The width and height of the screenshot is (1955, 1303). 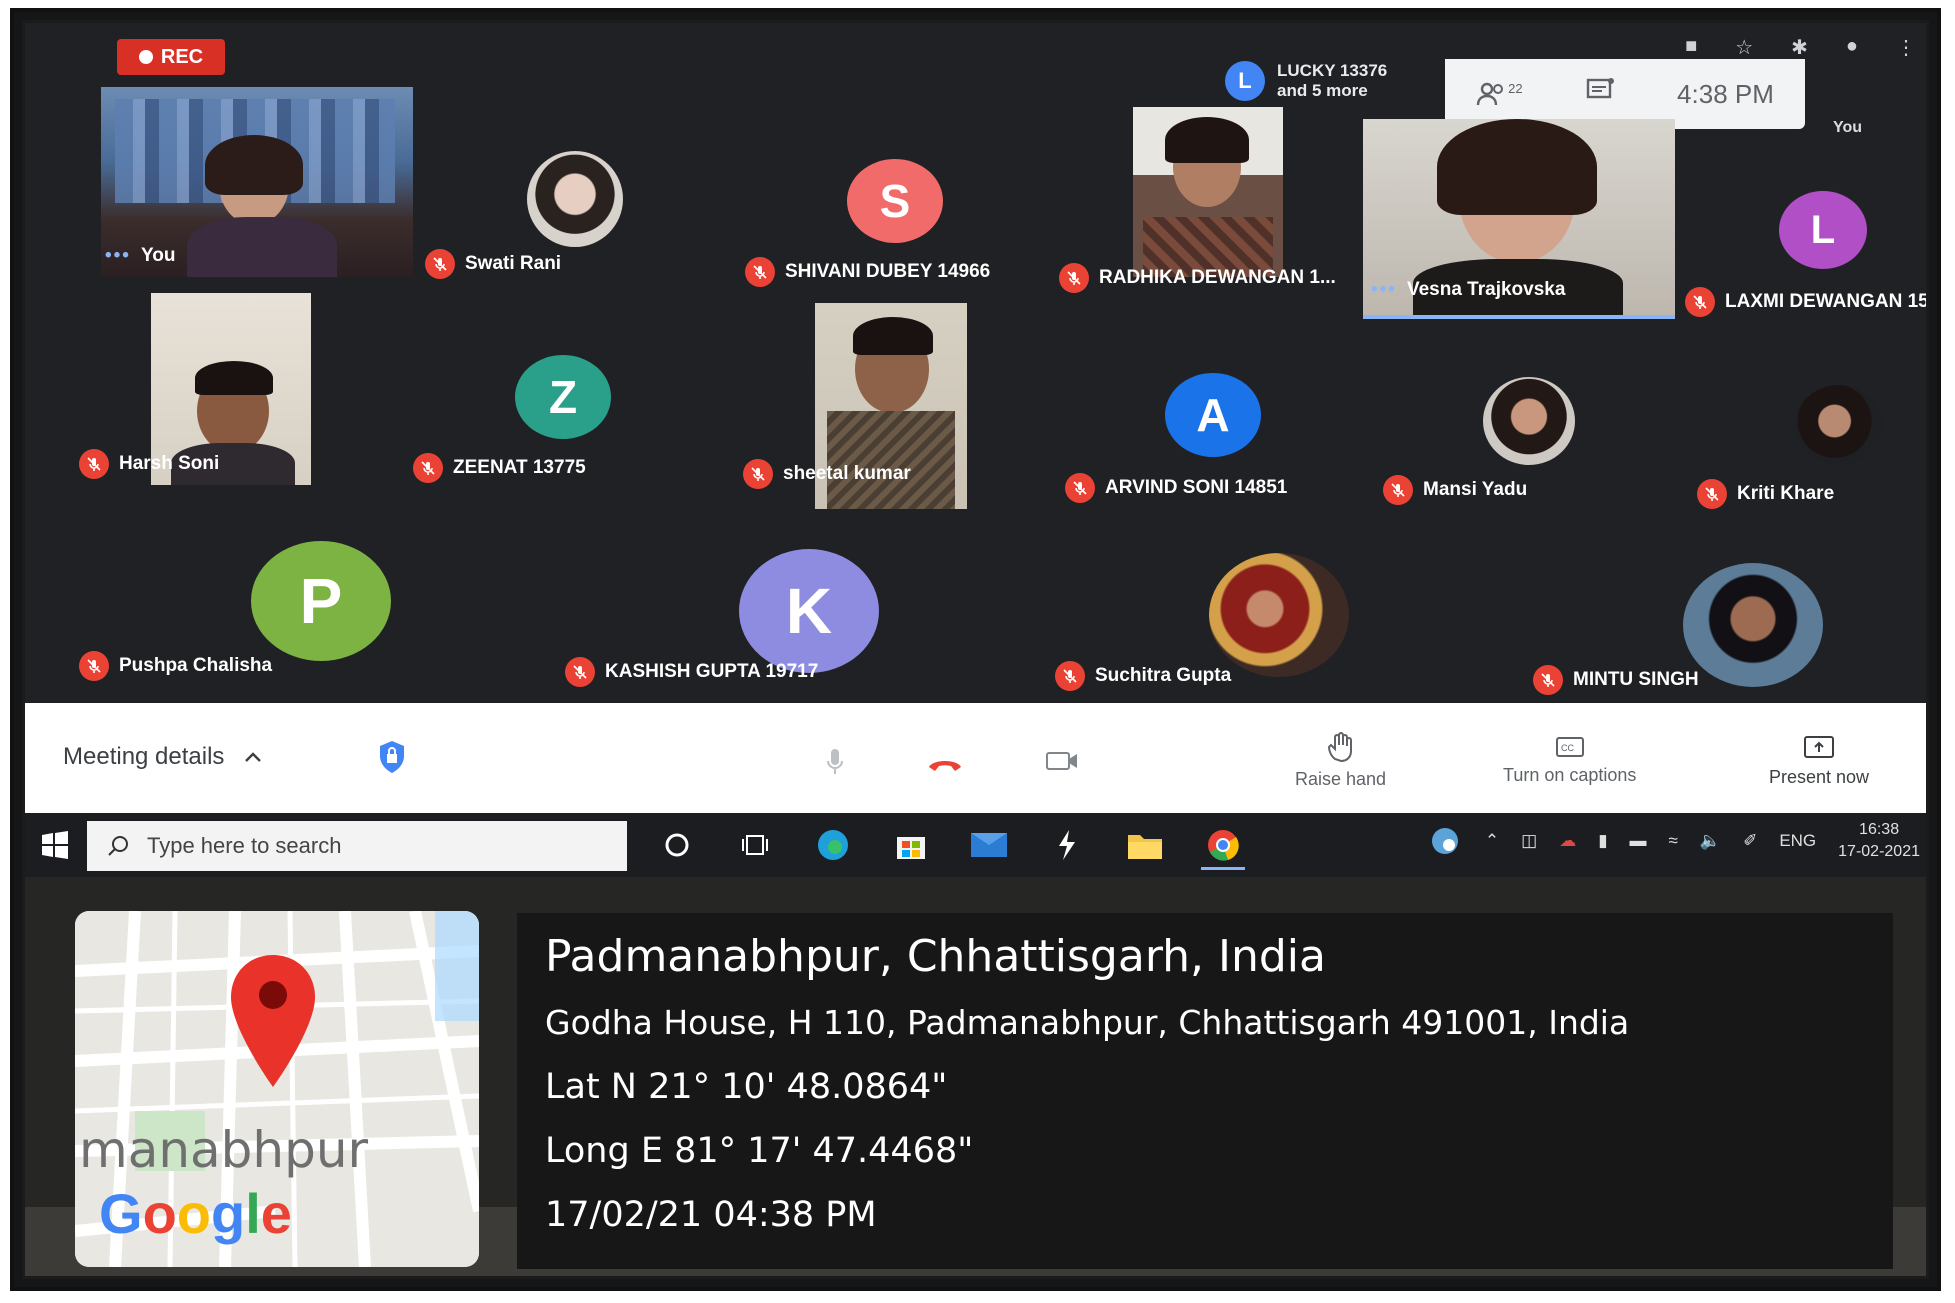 I want to click on search-placeholder: Type here to search, so click(x=244, y=845).